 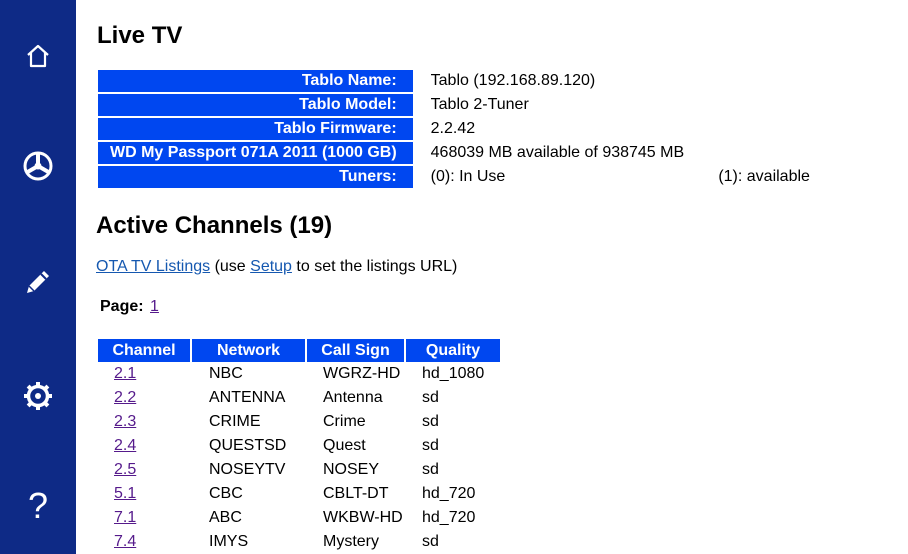 I want to click on gear-icon, so click(x=38, y=396).